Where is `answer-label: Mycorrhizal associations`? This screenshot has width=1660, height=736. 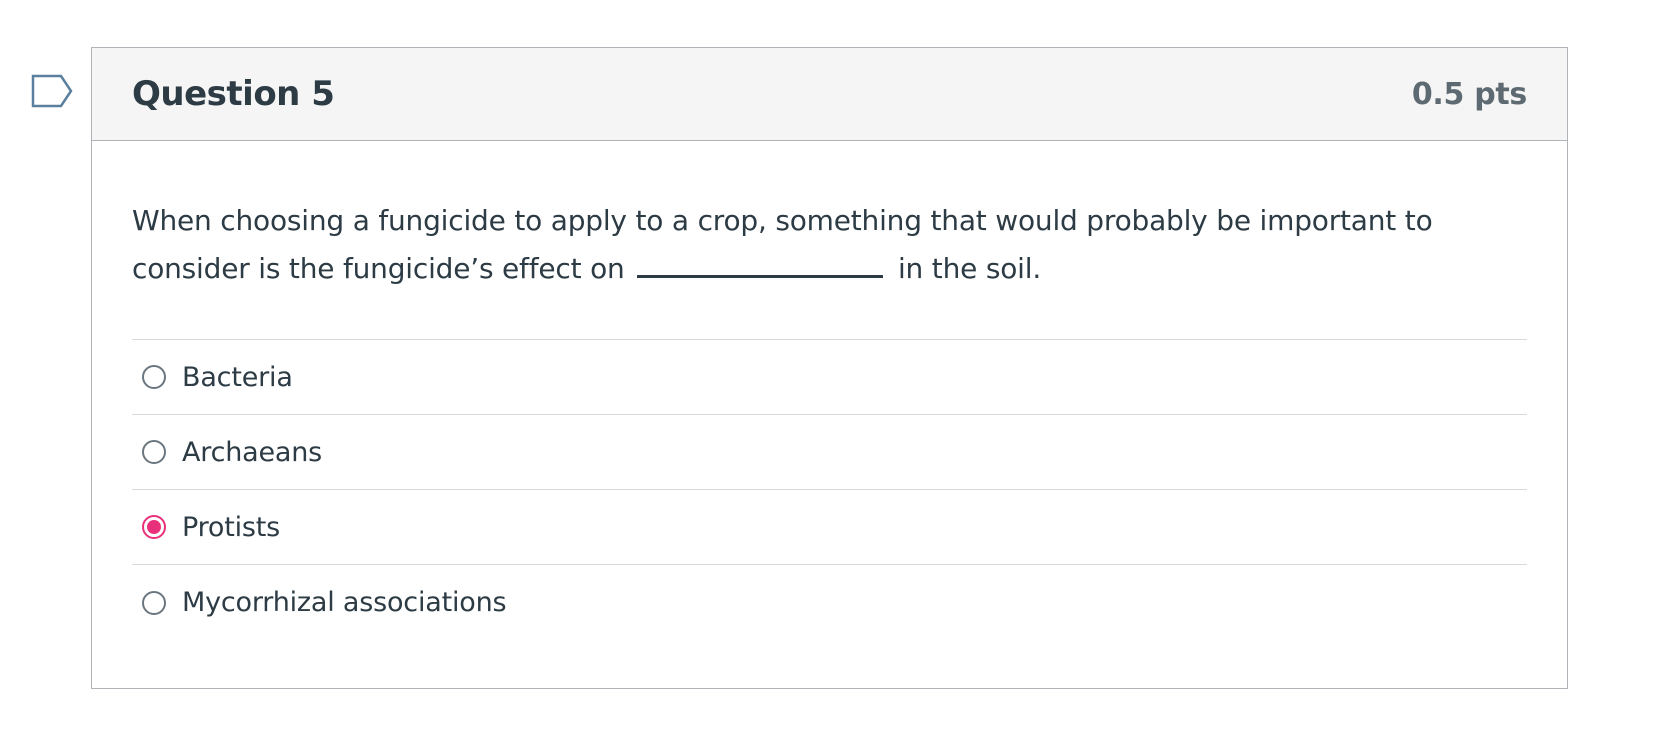
answer-label: Mycorrhizal associations is located at coordinates (344, 602).